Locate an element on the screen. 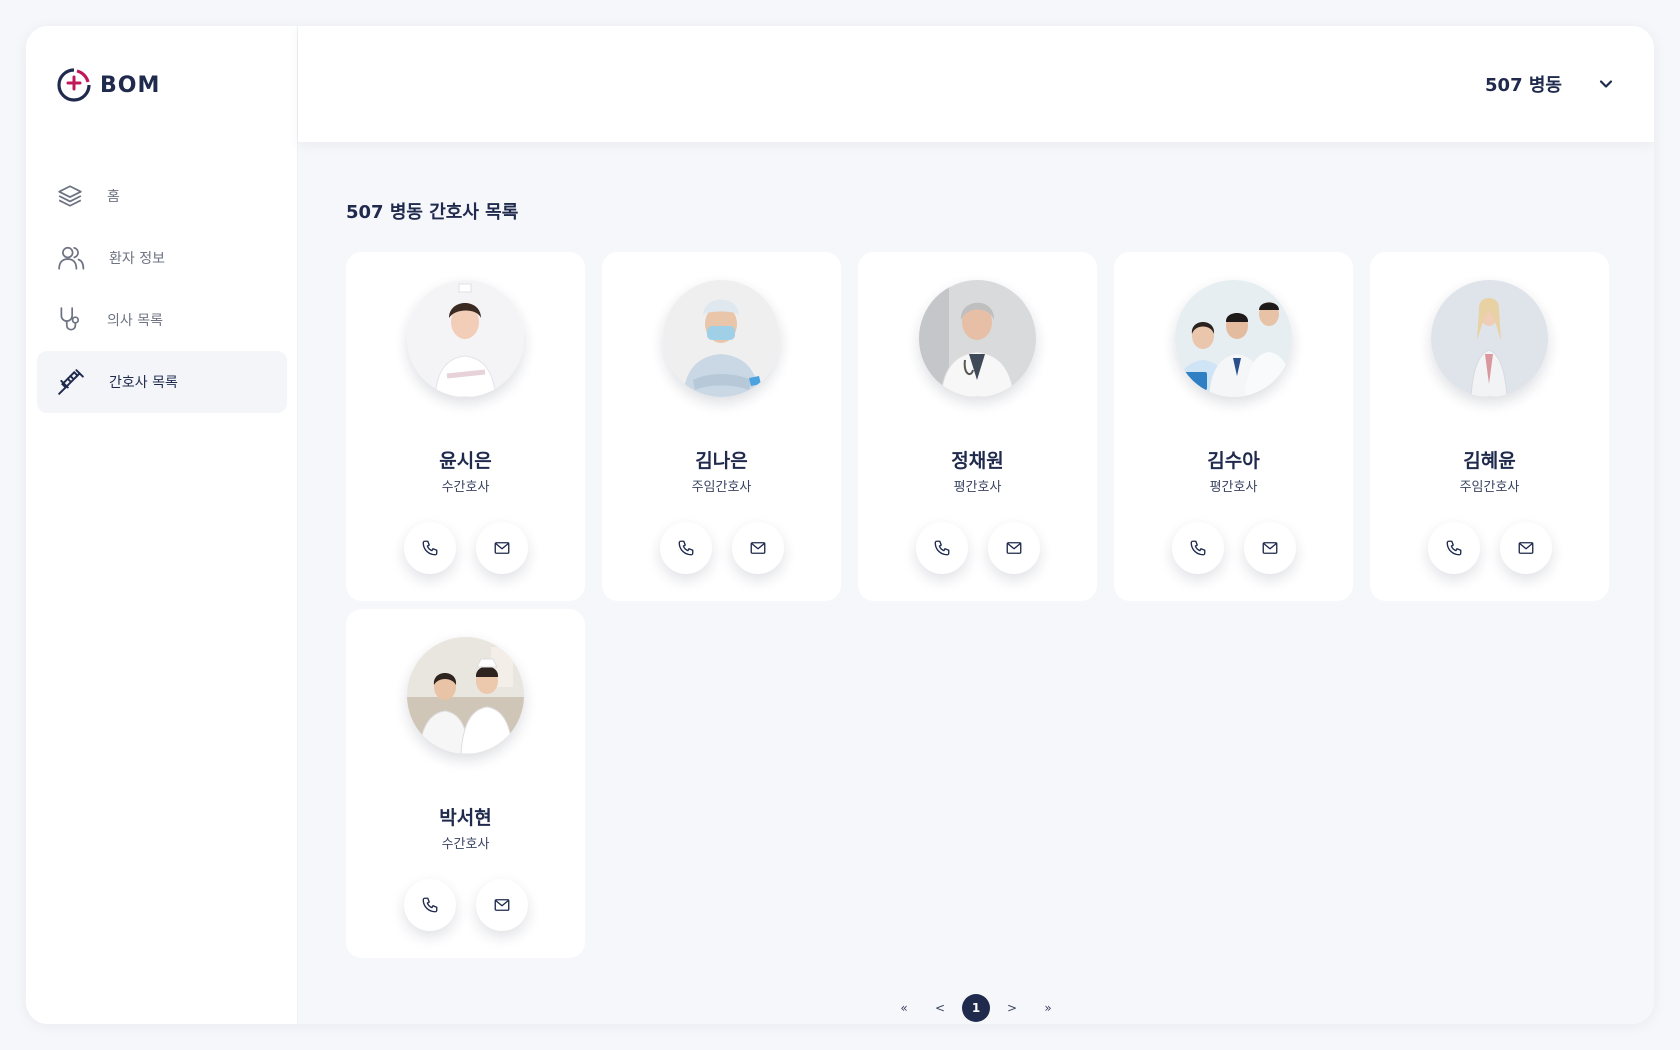  nurse-name: 박서현 is located at coordinates (465, 818).